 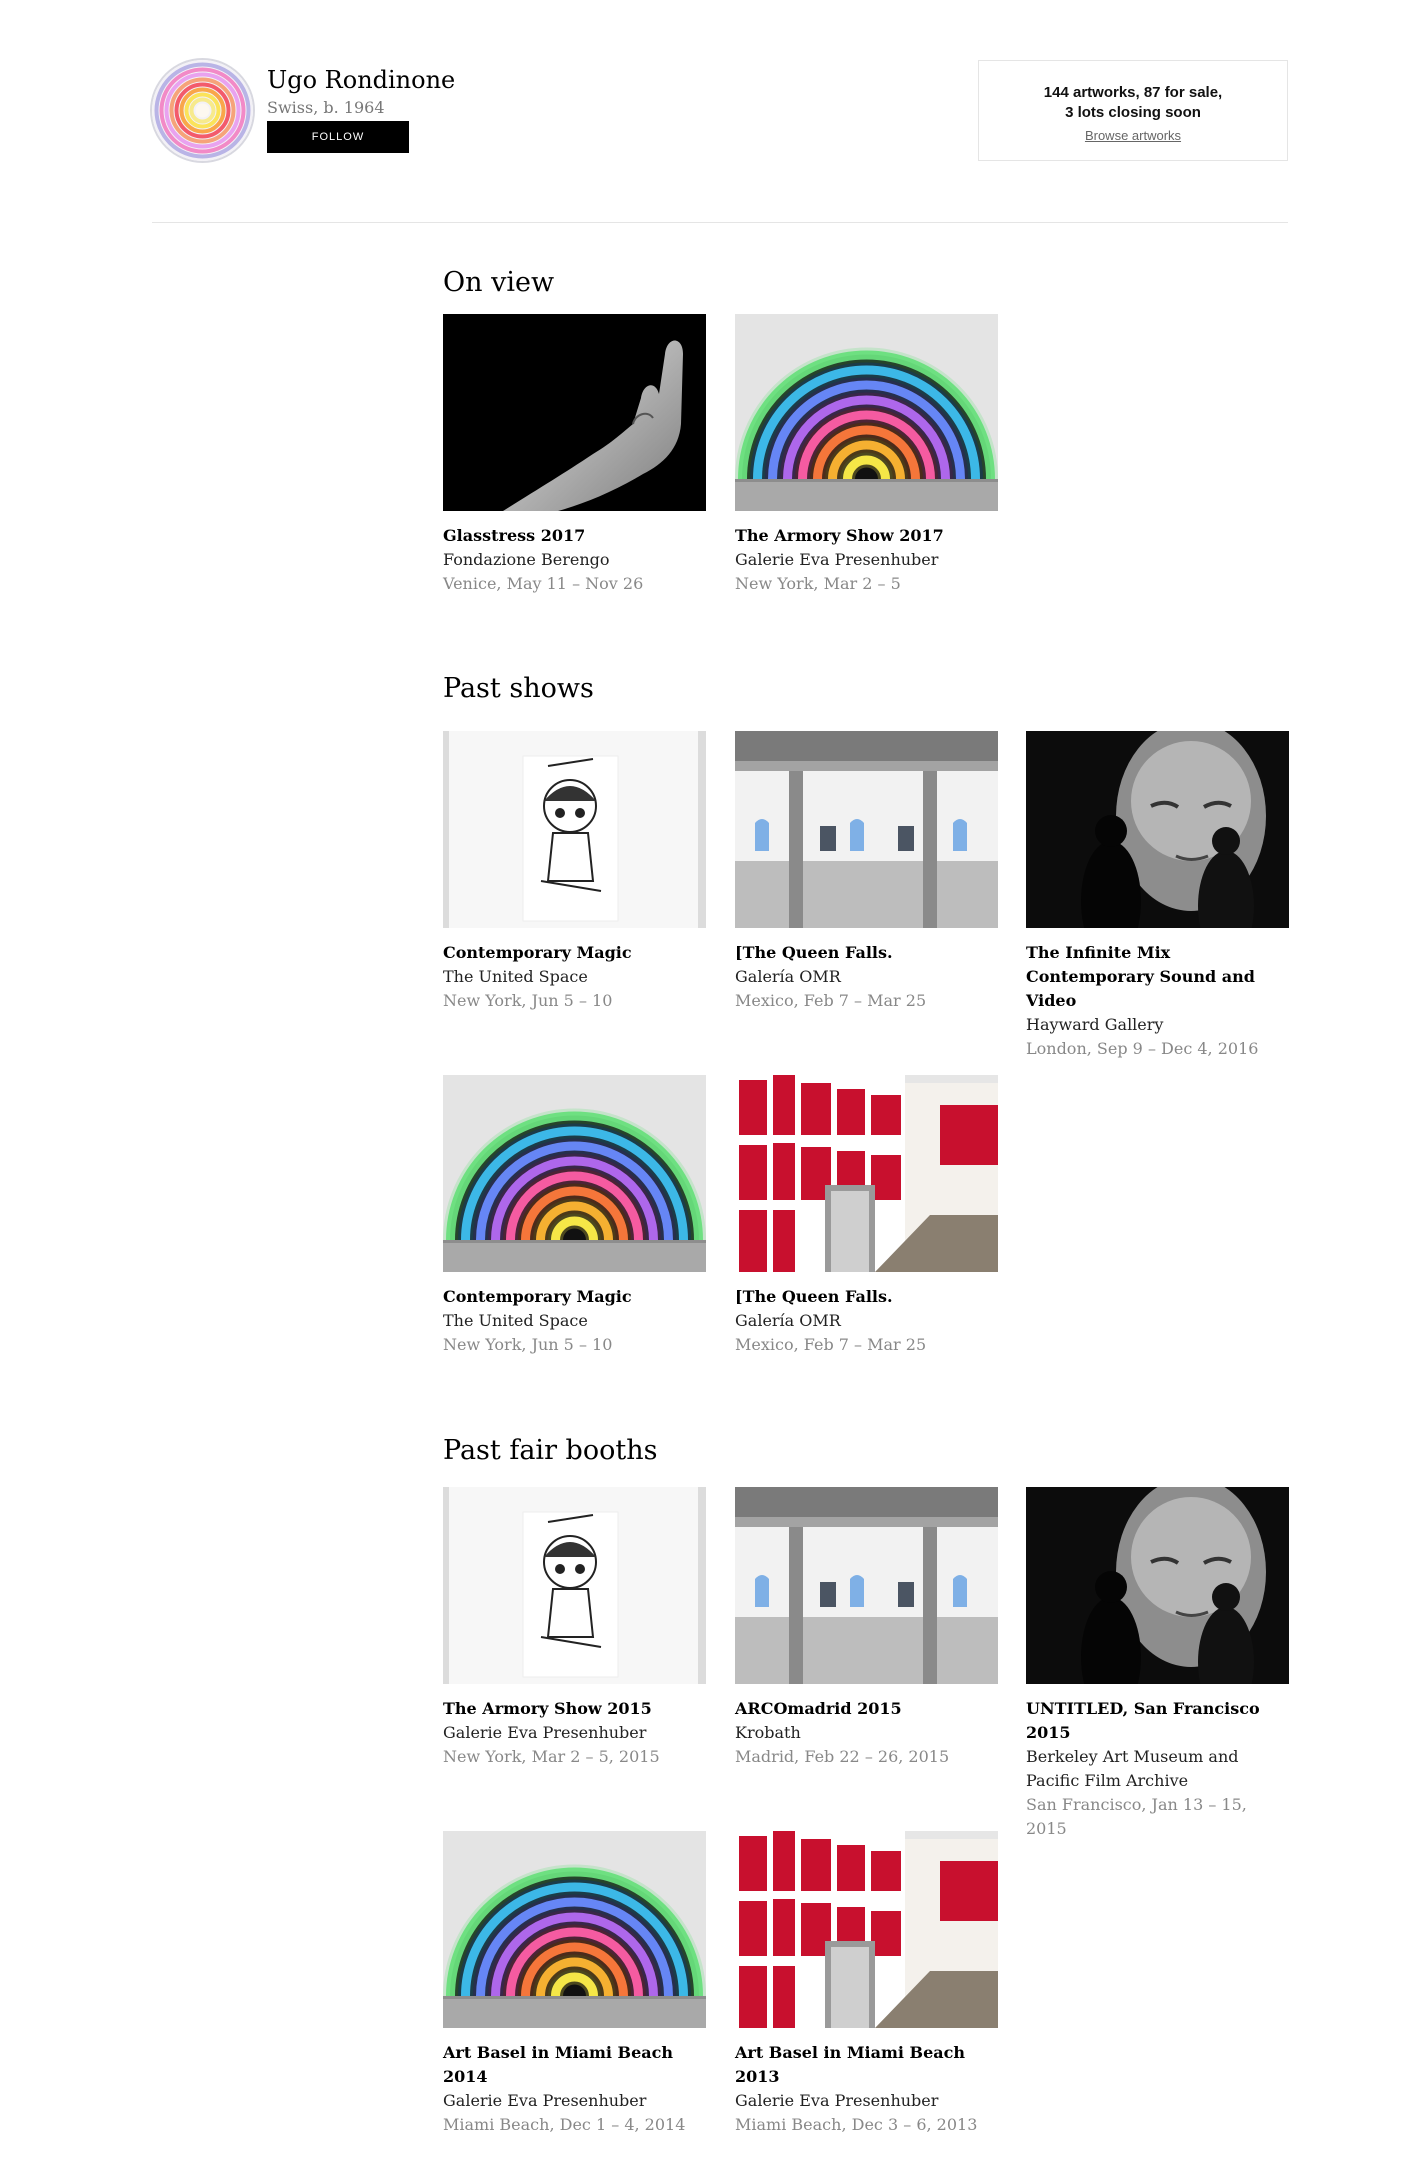 What do you see at coordinates (1157, 1721) in the screenshot?
I see `show-title: UNTITLED, San Francisco 2015` at bounding box center [1157, 1721].